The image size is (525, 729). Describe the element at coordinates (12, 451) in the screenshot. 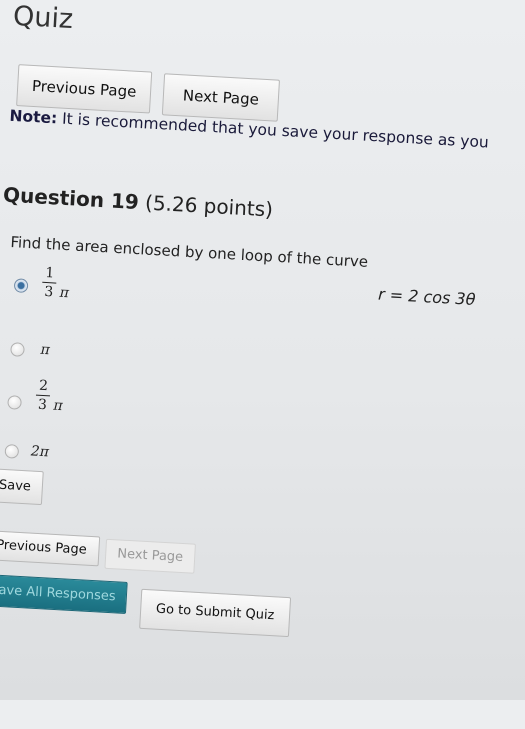

I see `option-4-radio` at that location.